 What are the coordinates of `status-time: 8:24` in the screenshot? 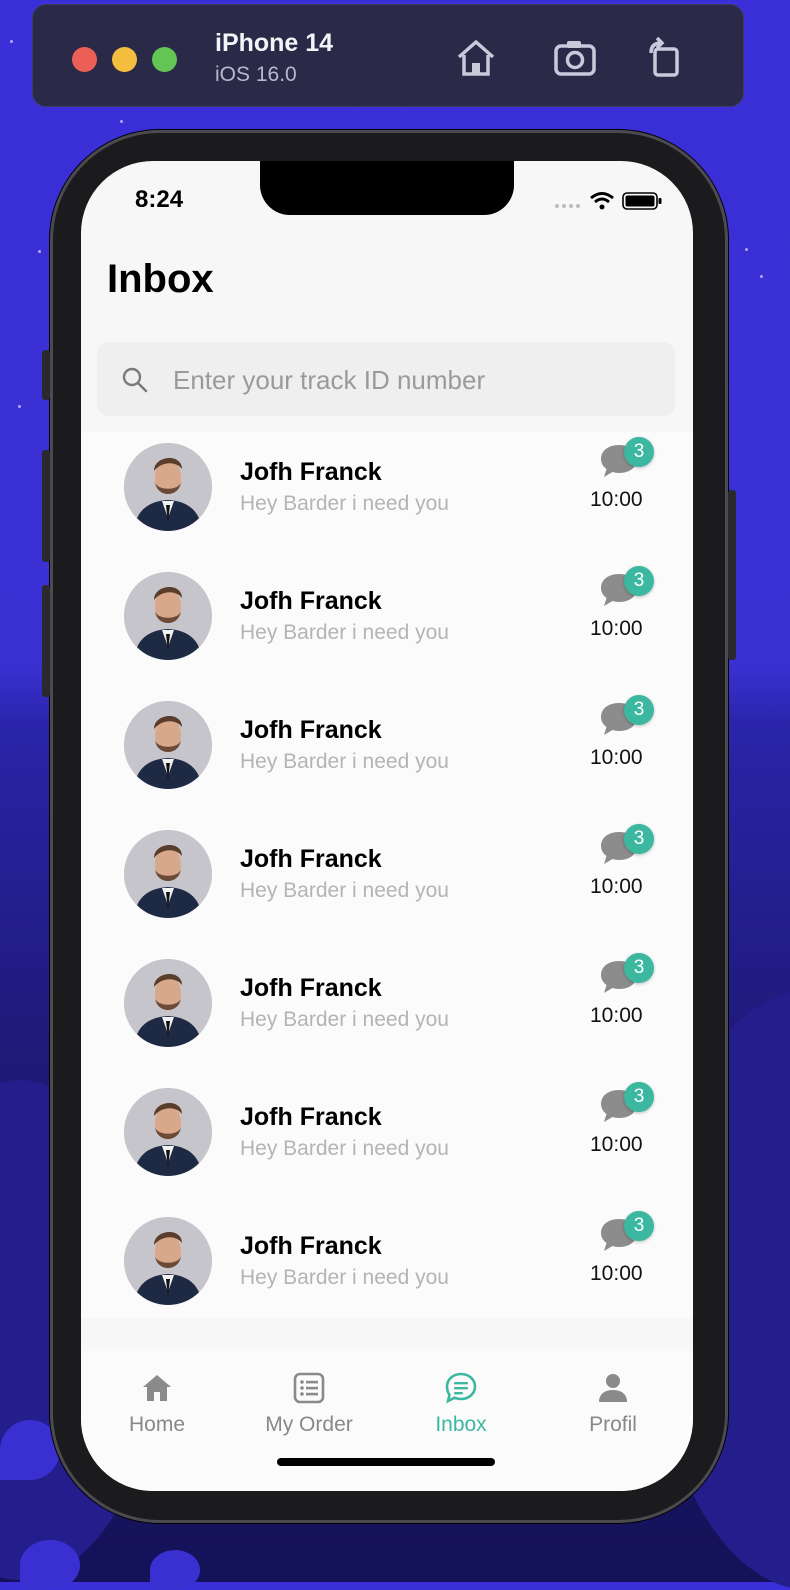 It's located at (159, 199).